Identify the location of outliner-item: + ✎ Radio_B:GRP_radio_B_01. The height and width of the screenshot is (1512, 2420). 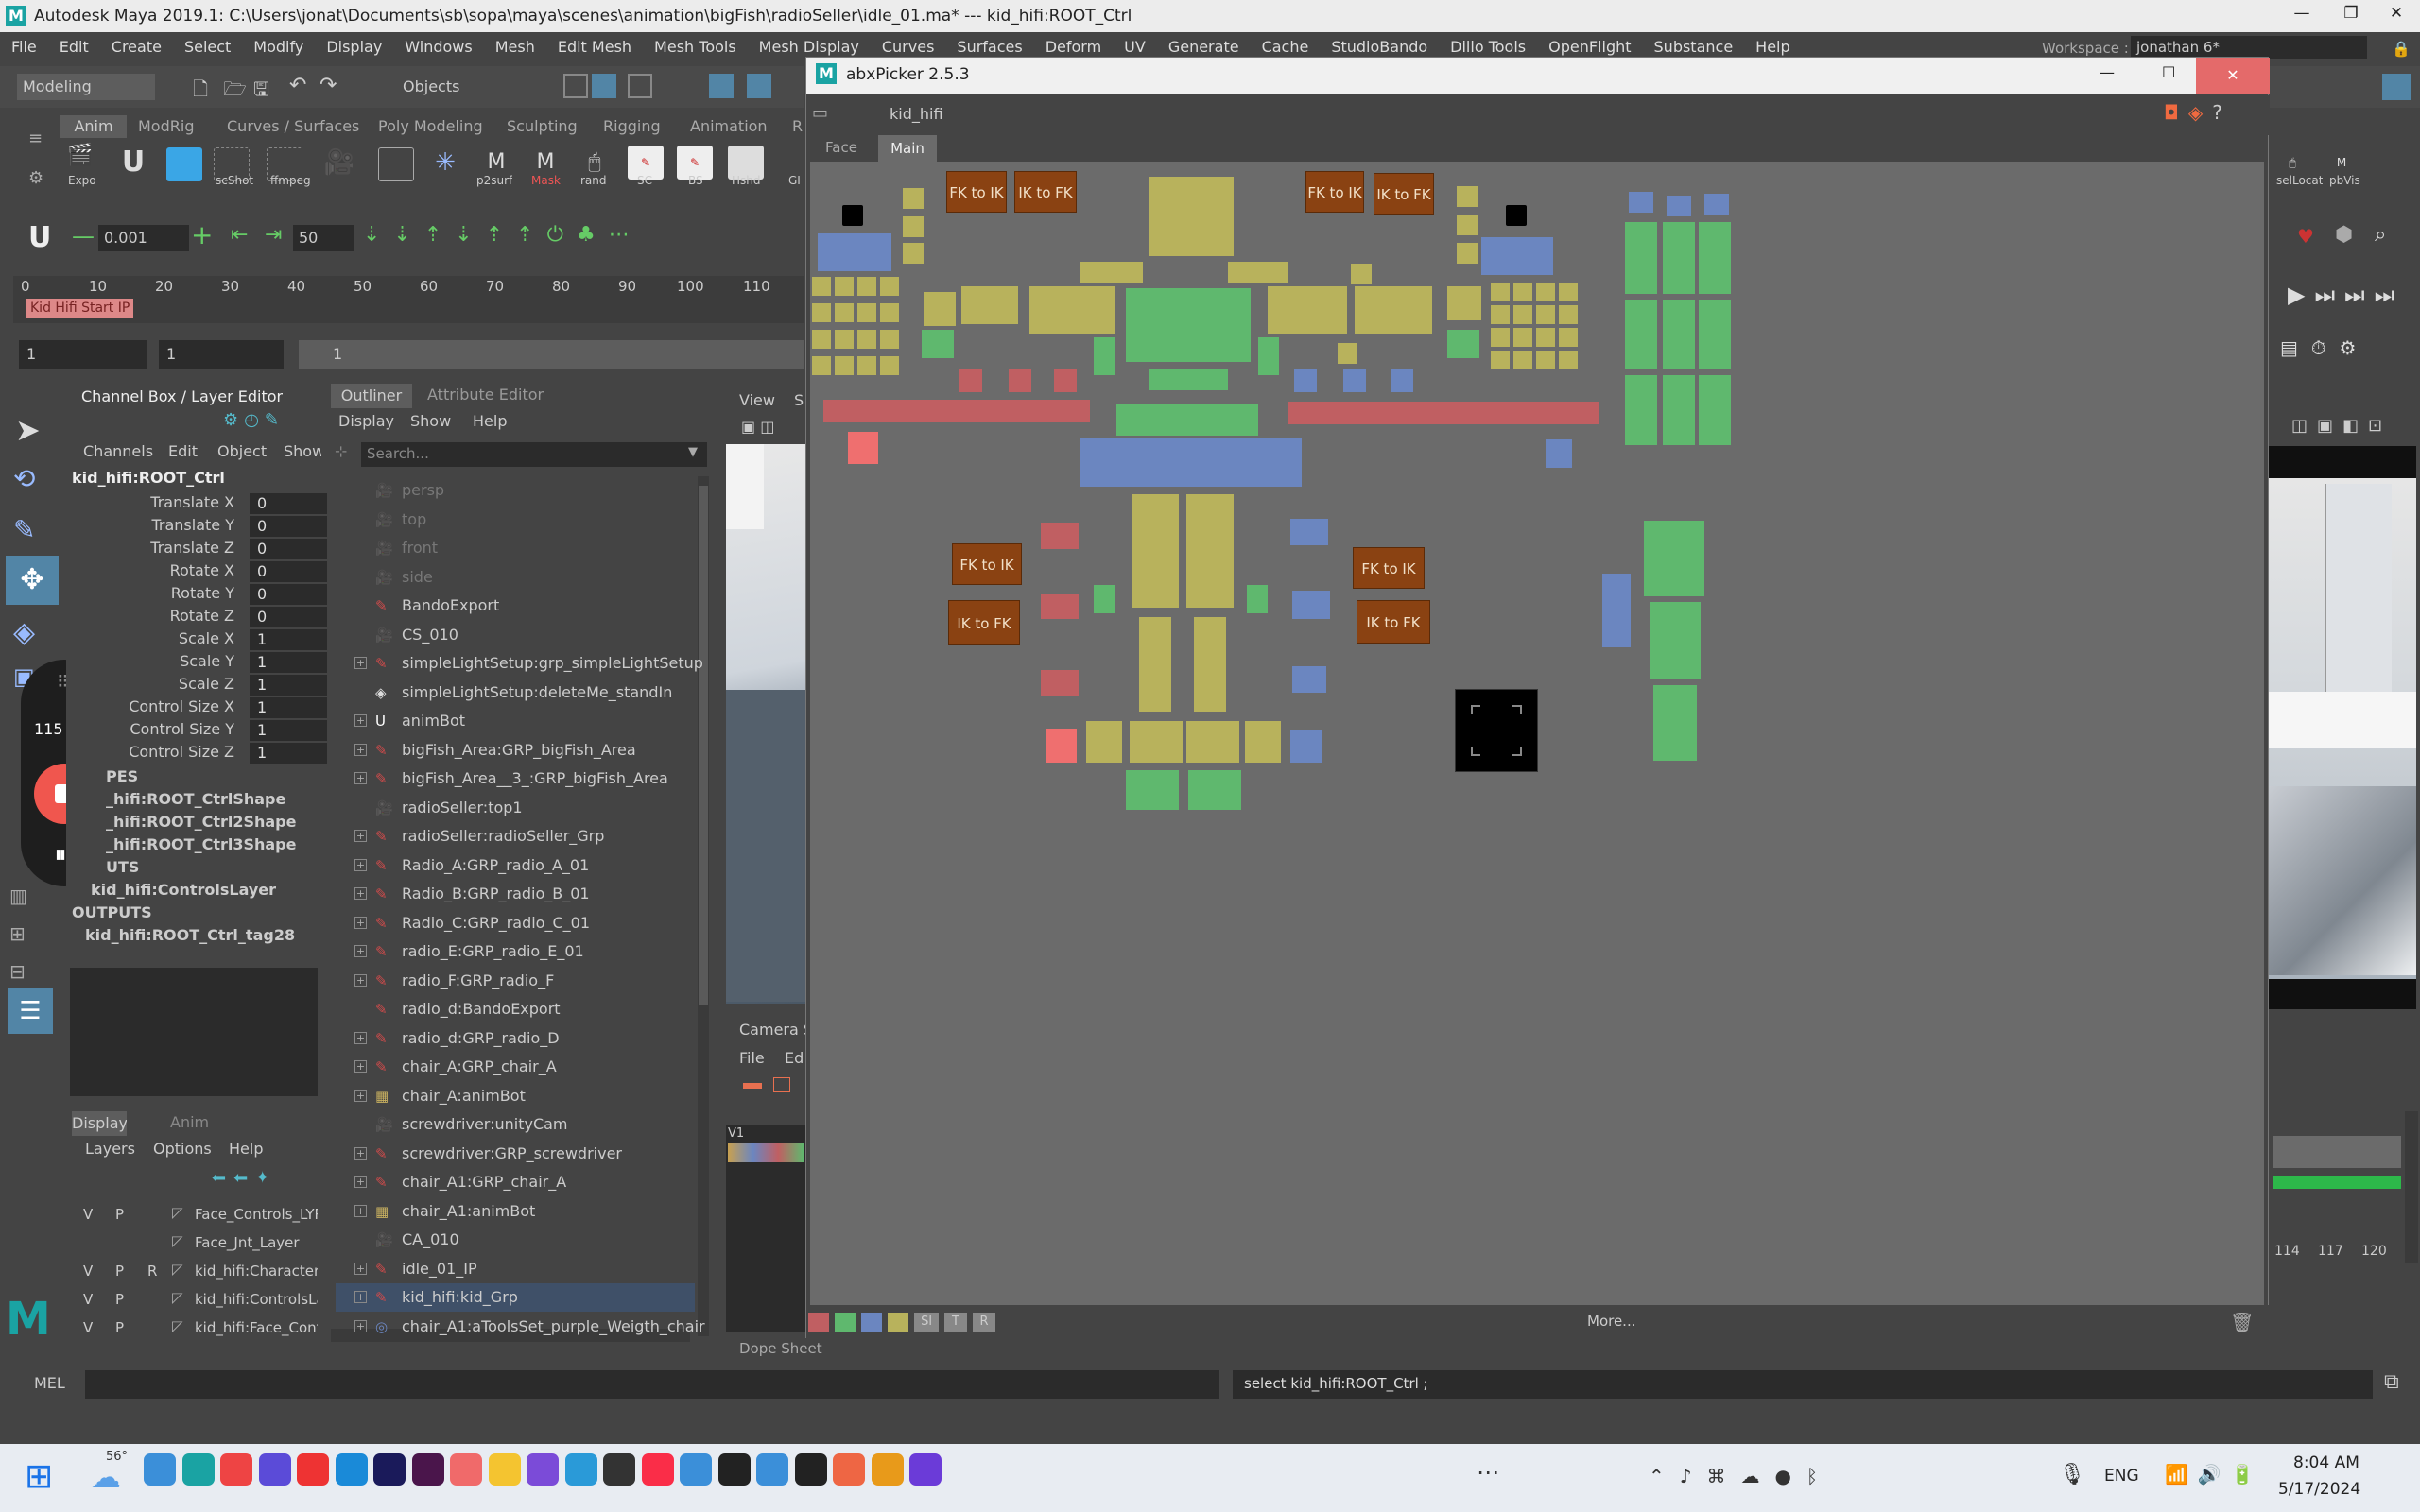
(515, 894).